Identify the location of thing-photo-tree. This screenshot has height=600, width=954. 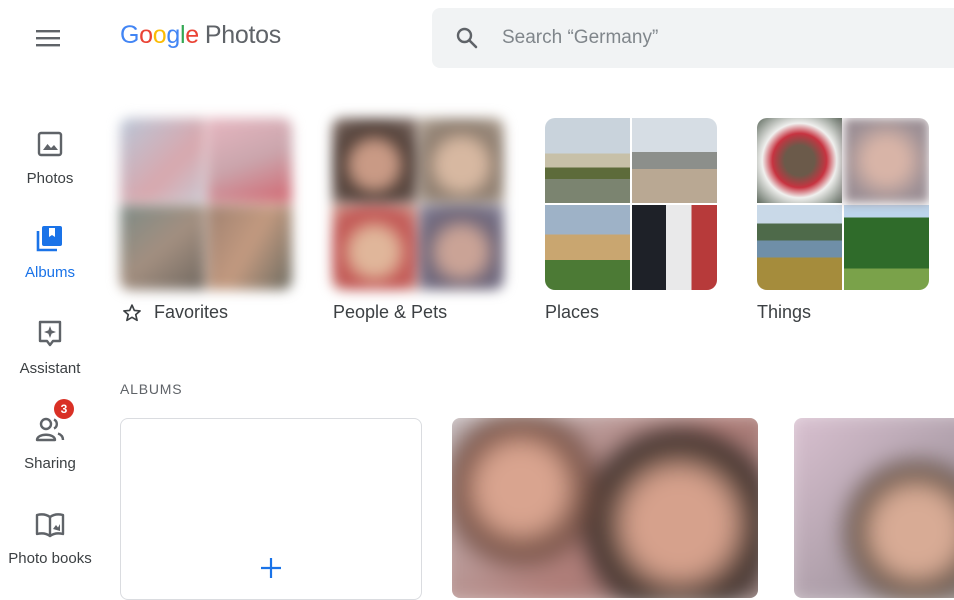
(886, 247).